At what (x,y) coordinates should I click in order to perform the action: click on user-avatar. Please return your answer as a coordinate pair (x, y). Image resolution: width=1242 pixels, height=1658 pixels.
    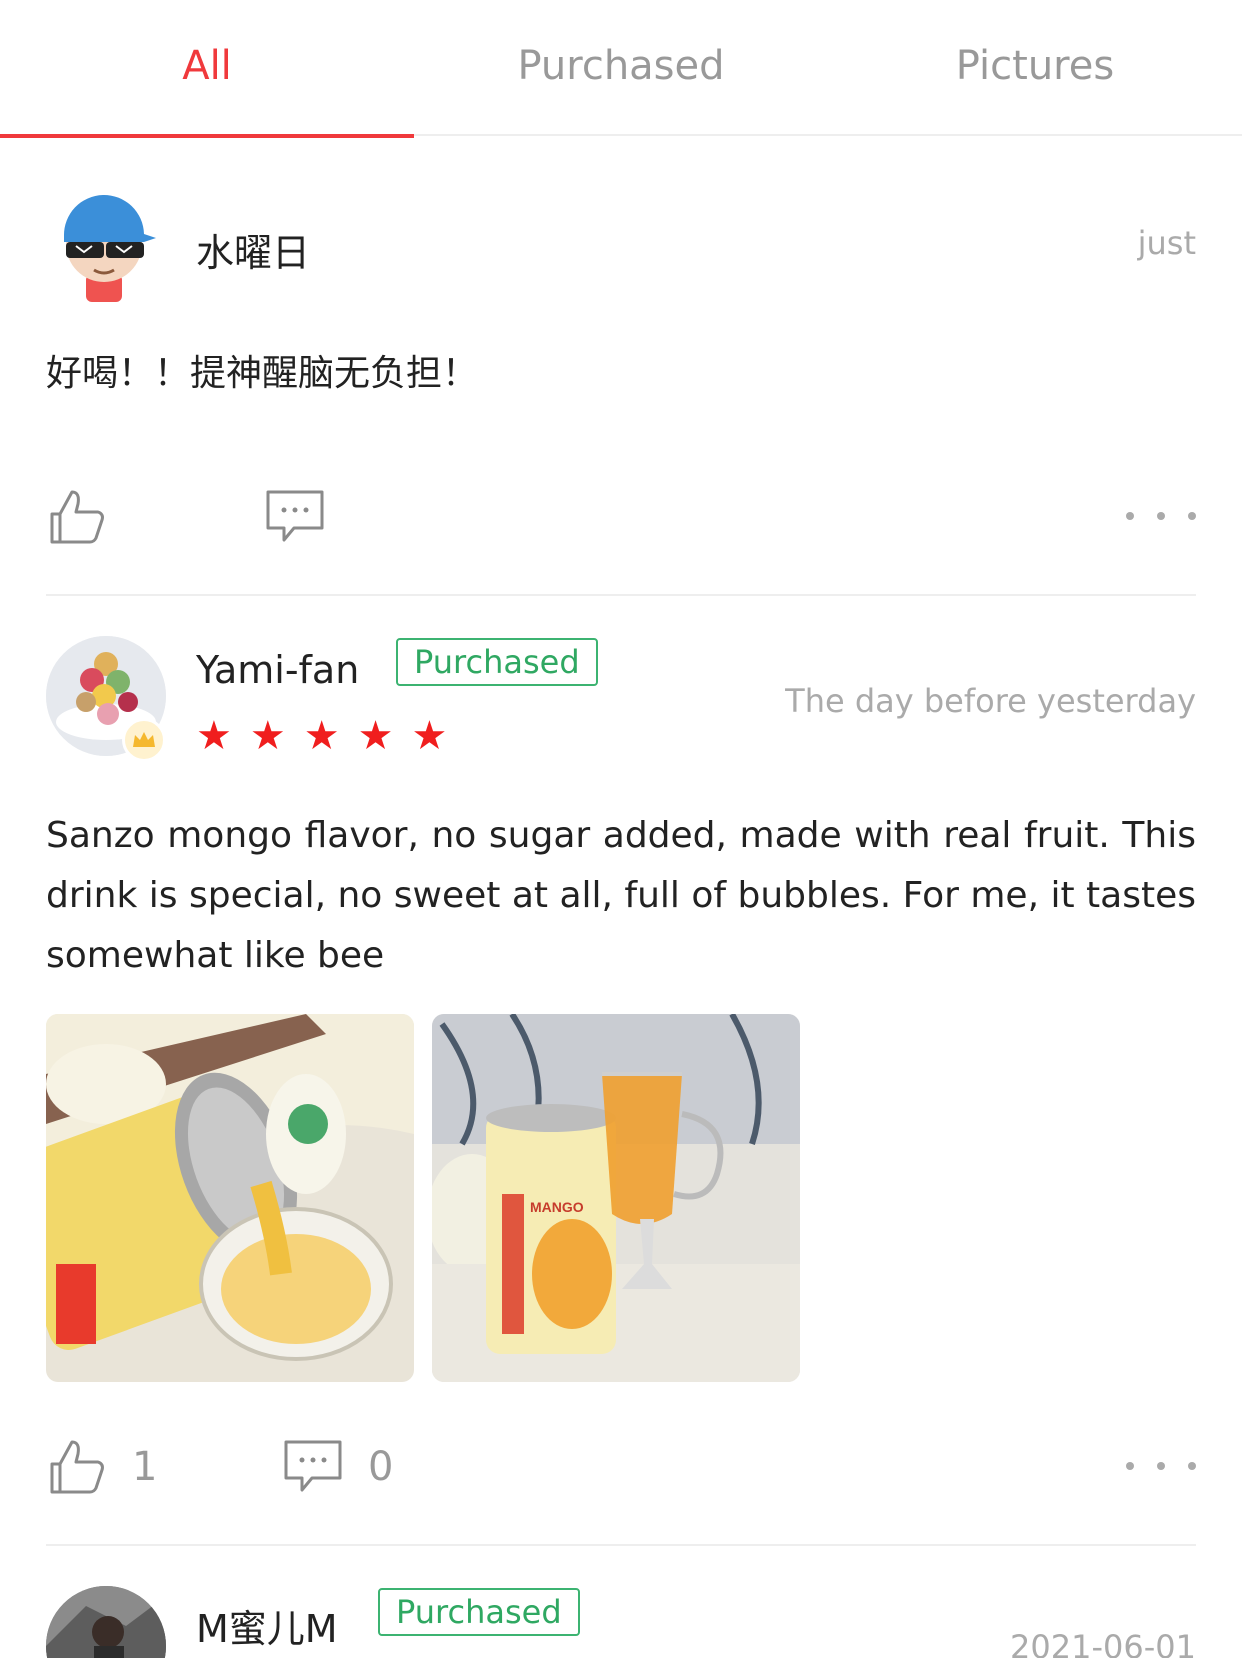
    Looking at the image, I should click on (106, 1622).